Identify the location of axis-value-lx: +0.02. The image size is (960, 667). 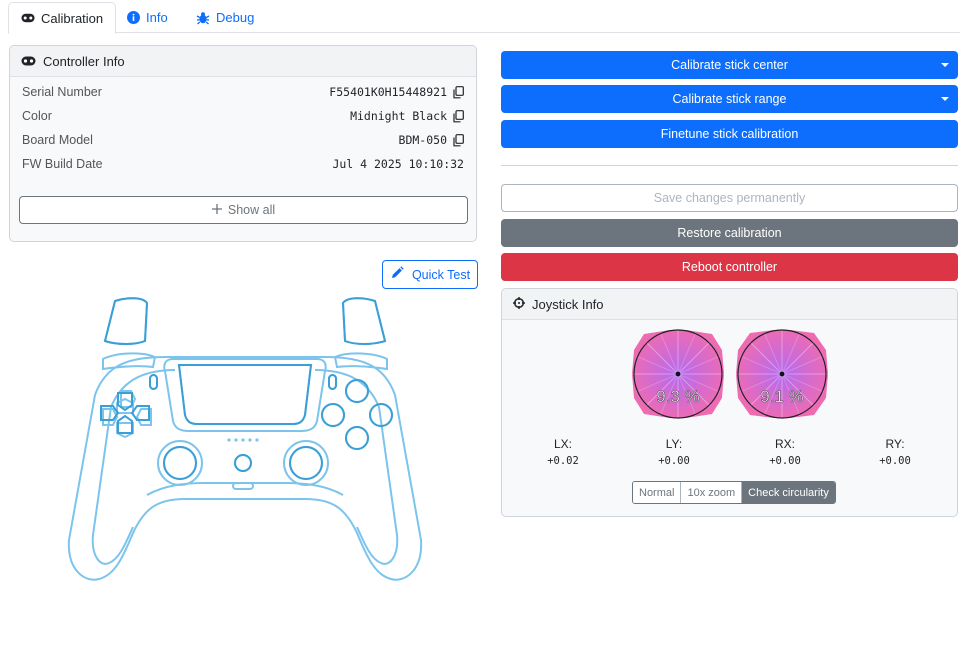
(563, 461).